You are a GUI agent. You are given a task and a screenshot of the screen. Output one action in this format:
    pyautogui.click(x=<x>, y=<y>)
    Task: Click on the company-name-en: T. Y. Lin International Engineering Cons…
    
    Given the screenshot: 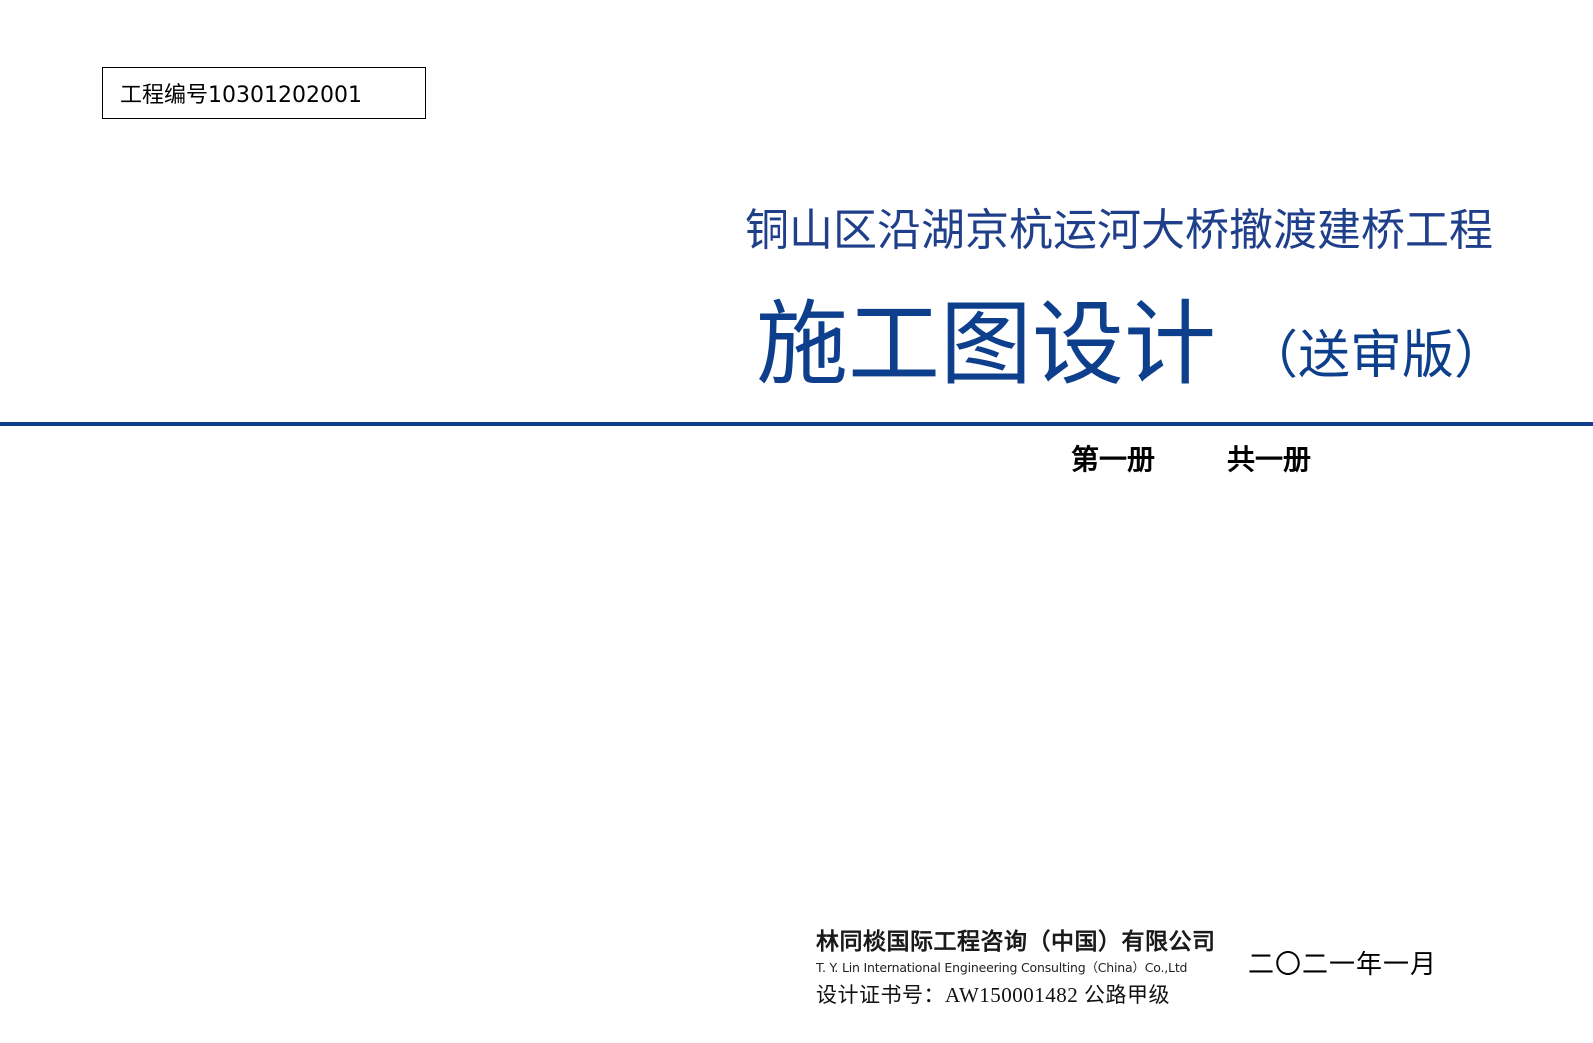 What is the action you would take?
    pyautogui.click(x=1002, y=967)
    